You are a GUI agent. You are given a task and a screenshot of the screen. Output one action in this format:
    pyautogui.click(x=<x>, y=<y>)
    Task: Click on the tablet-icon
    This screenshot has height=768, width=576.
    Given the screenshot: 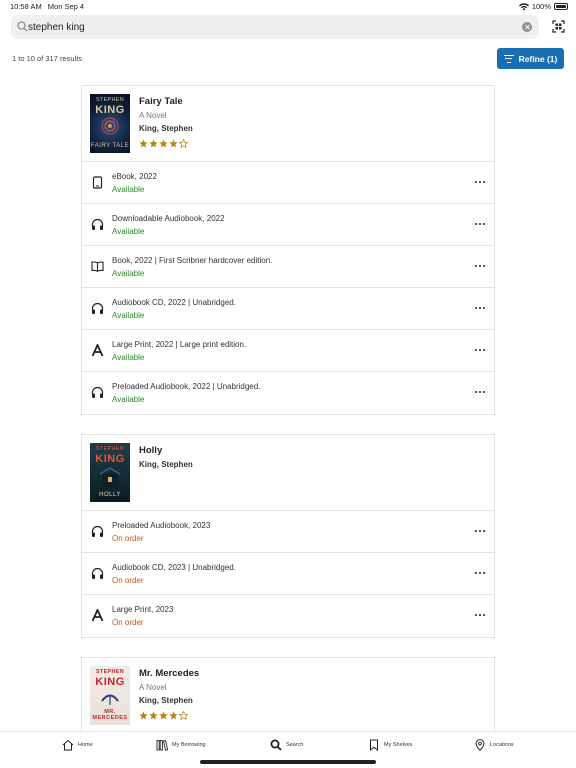 What is the action you would take?
    pyautogui.click(x=97, y=182)
    